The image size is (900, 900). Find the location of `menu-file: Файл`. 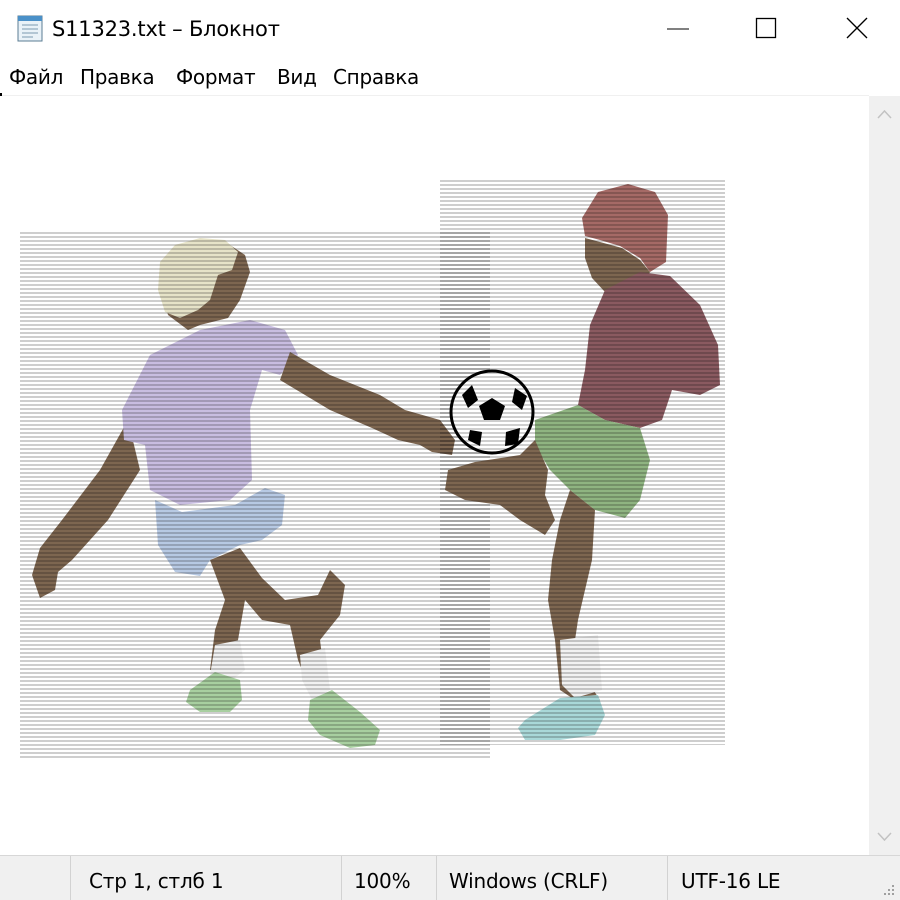

menu-file: Файл is located at coordinates (36, 77).